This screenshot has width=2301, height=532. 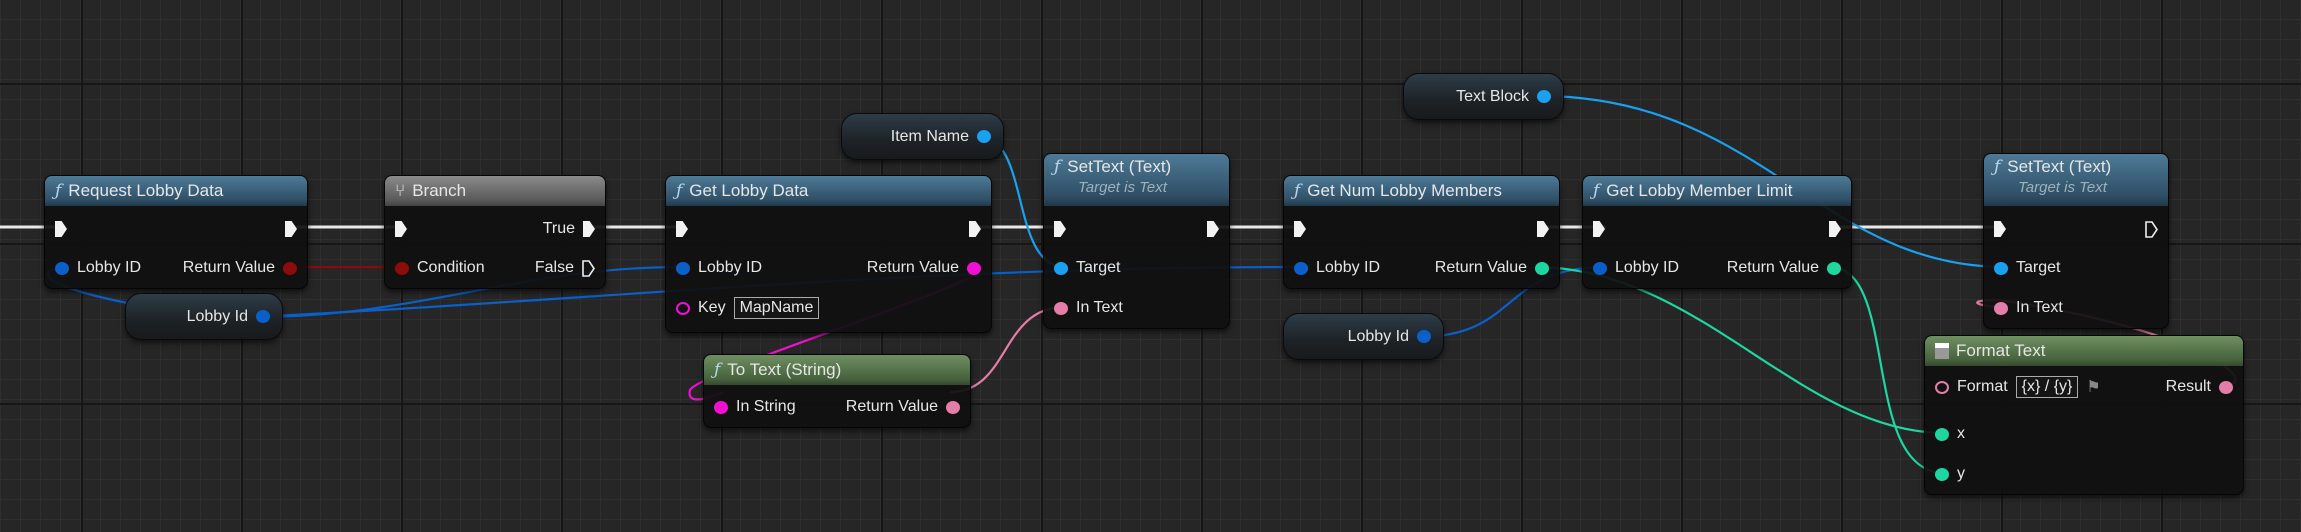 What do you see at coordinates (712, 307) in the screenshot?
I see `pin-label: Key` at bounding box center [712, 307].